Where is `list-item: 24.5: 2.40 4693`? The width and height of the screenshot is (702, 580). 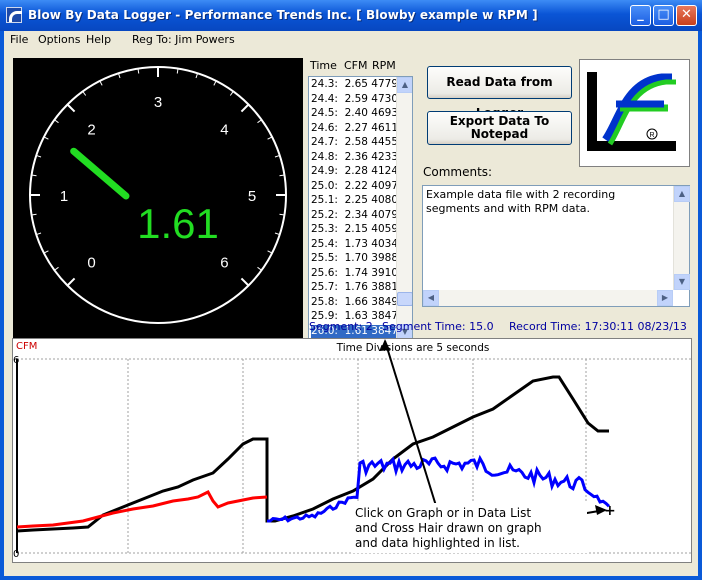
list-item: 24.5: 2.40 4693 is located at coordinates (354, 113).